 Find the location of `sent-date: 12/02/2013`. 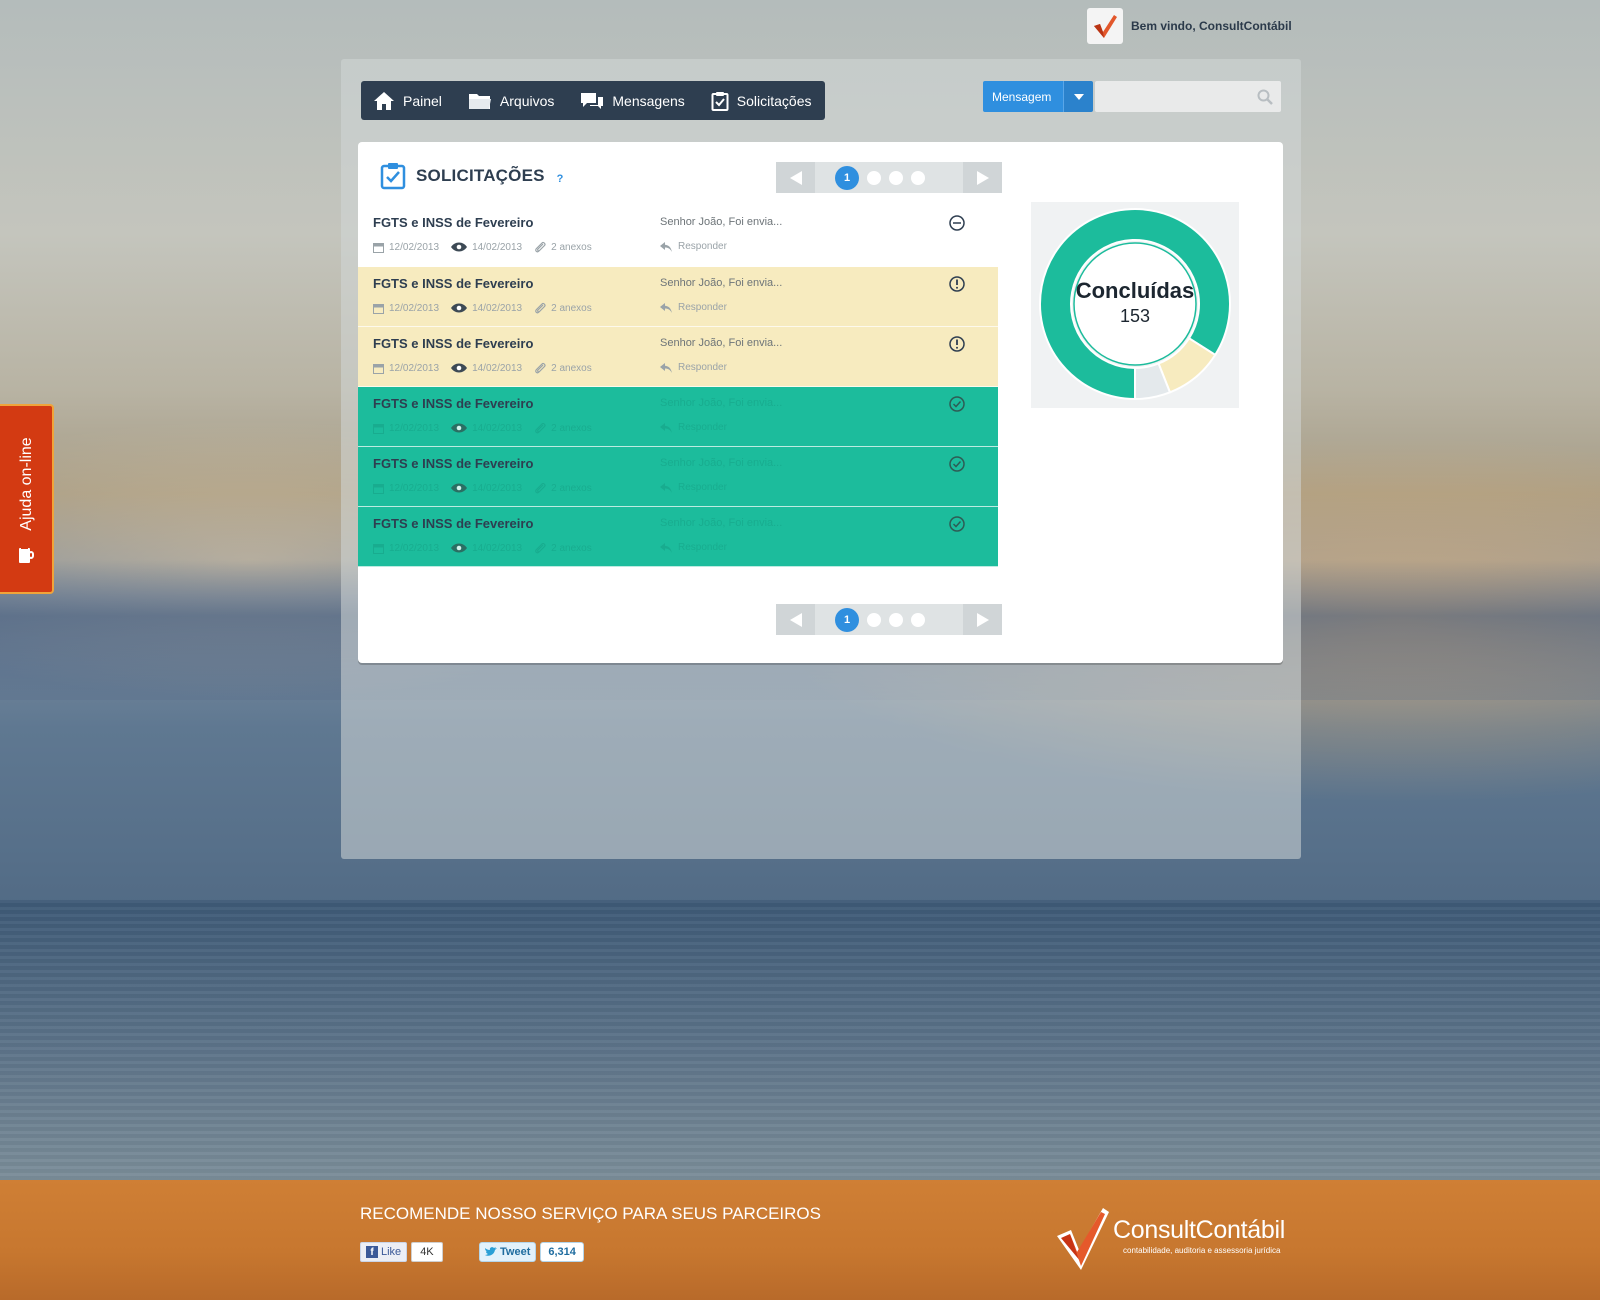

sent-date: 12/02/2013 is located at coordinates (406, 368).